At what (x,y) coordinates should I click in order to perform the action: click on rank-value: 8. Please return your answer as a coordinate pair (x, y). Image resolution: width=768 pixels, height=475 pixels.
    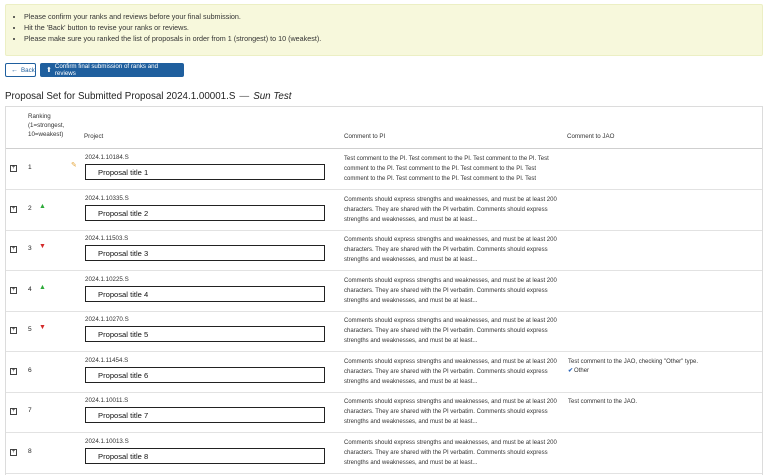
    Looking at the image, I should click on (30, 451).